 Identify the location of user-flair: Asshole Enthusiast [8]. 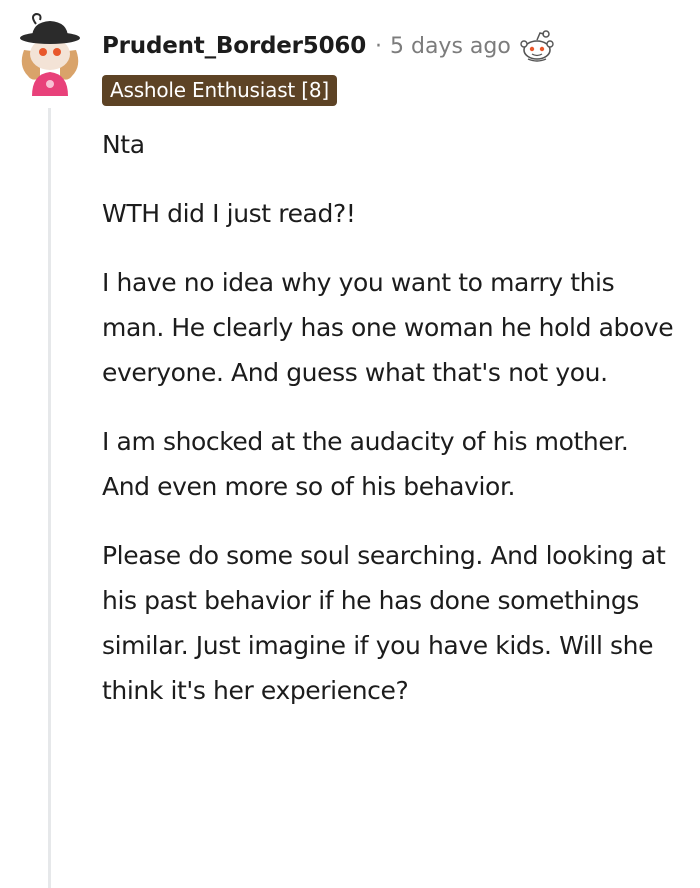
(219, 90).